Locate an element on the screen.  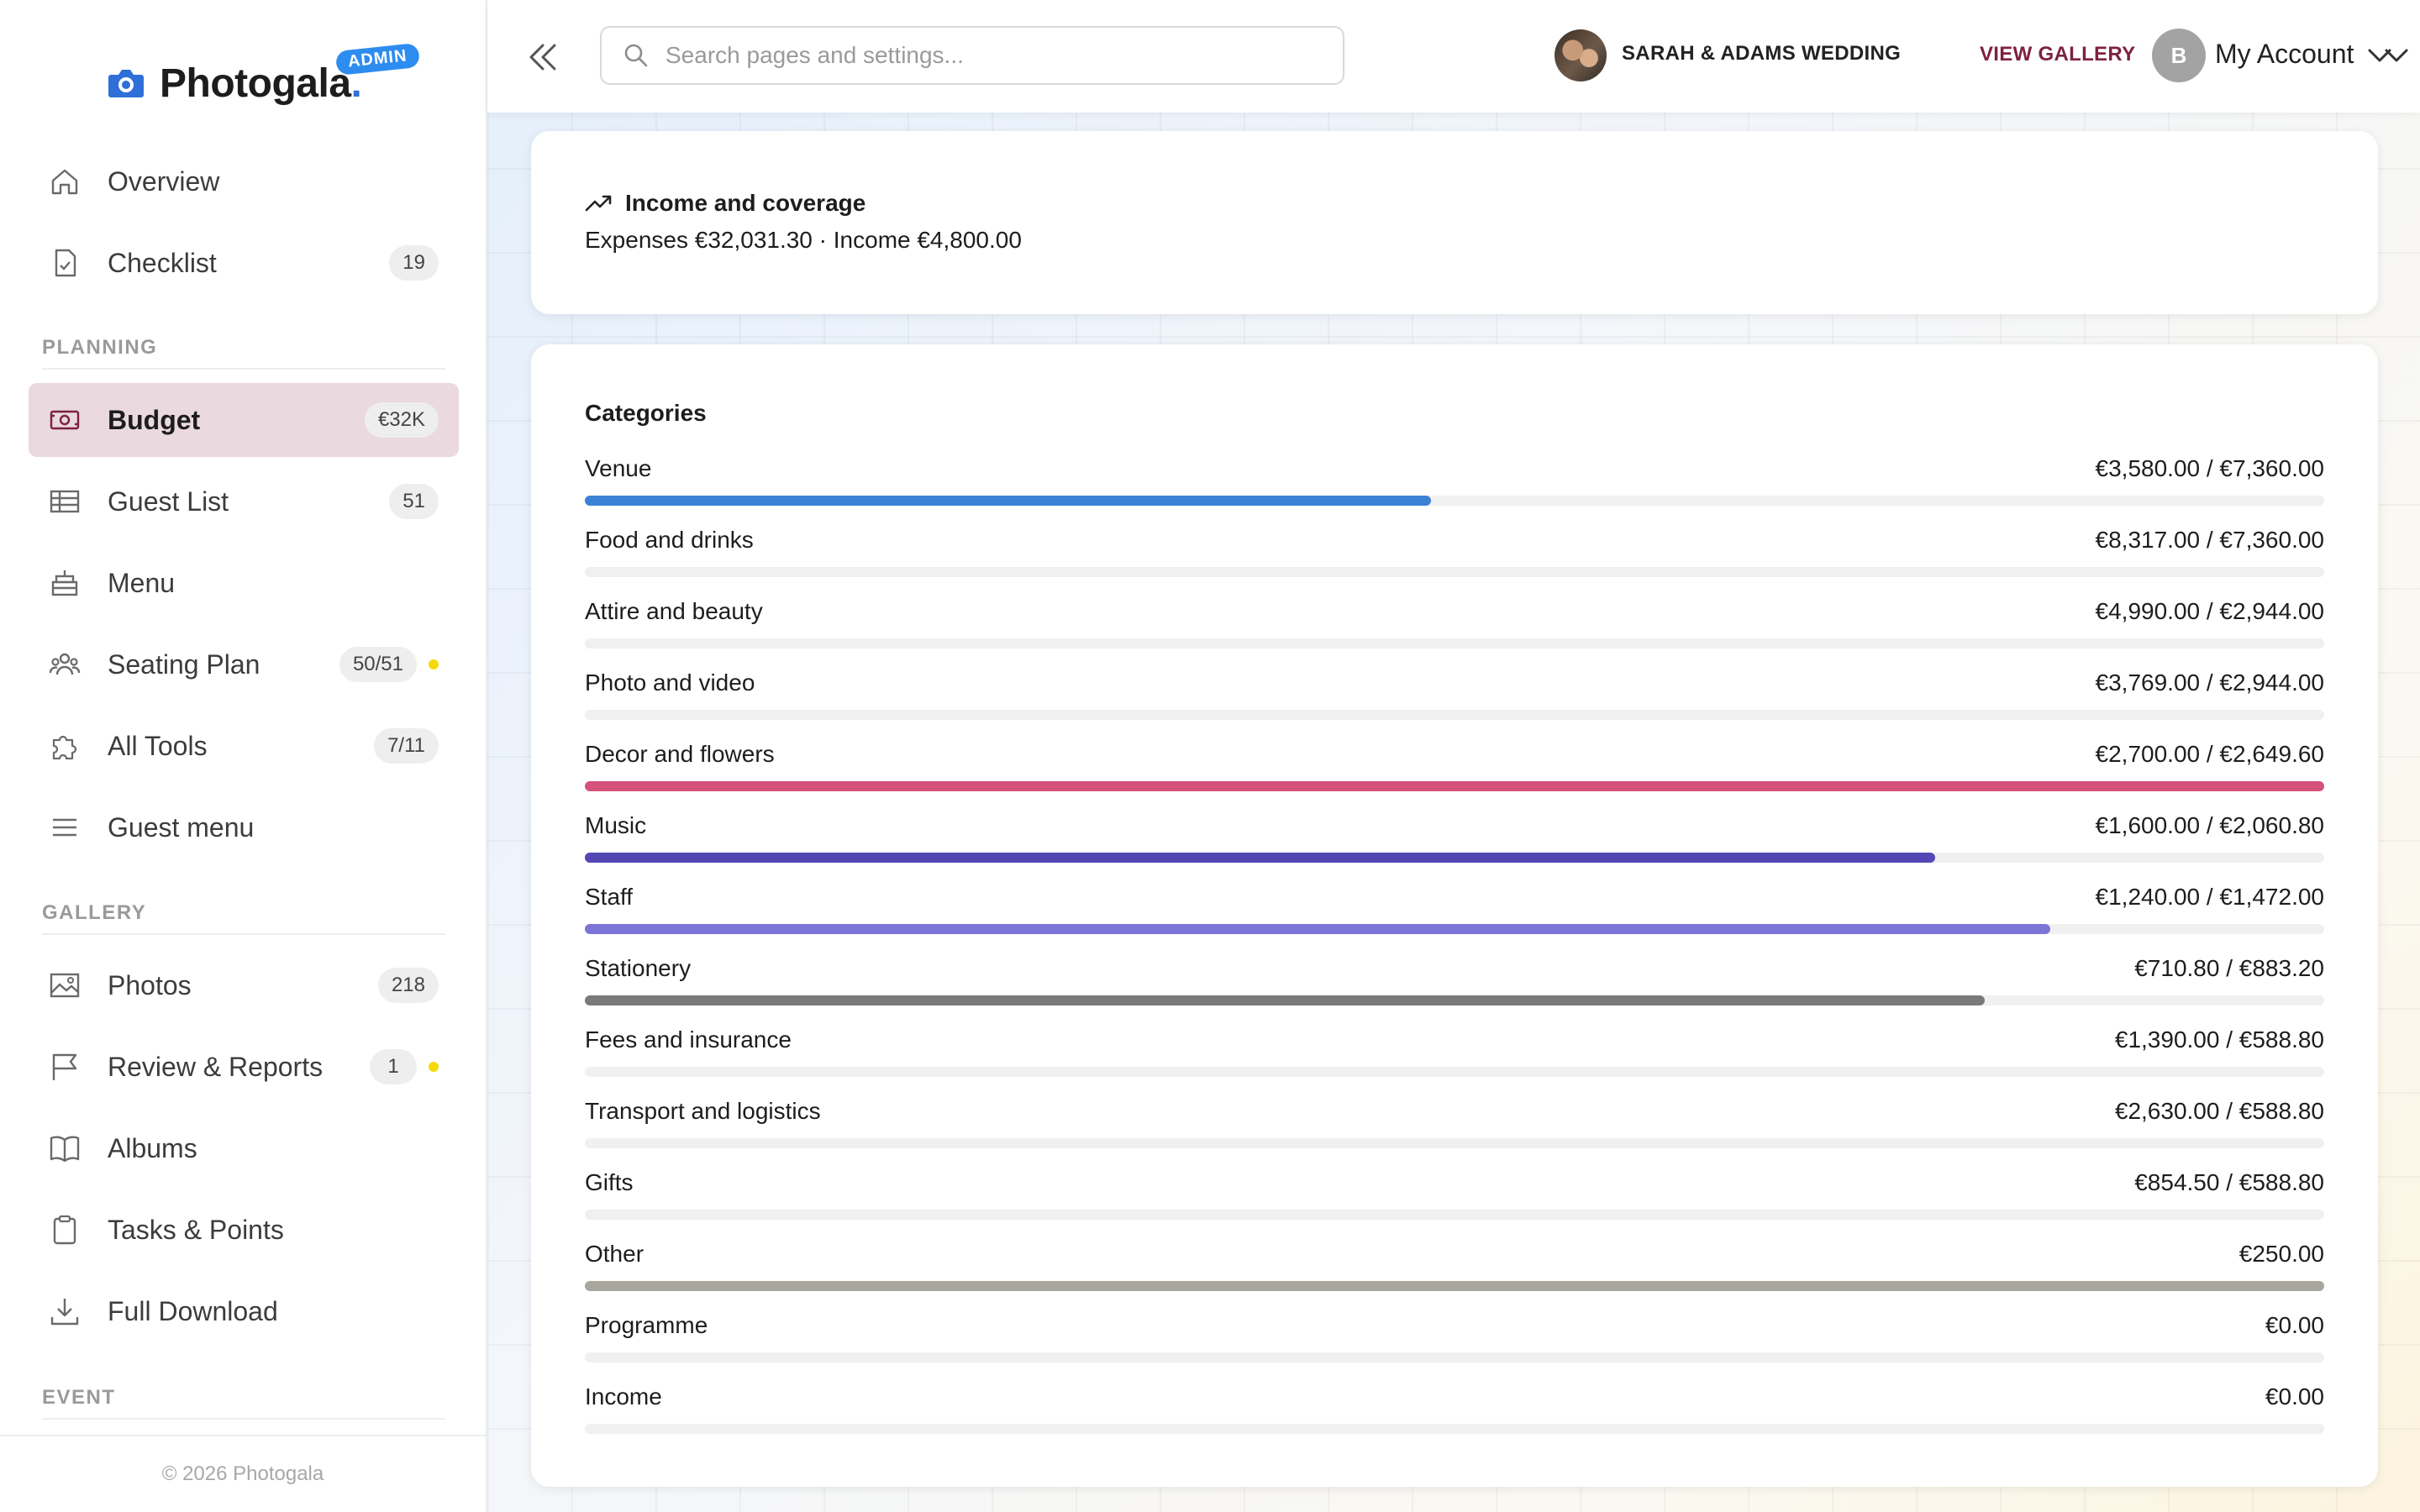
category-row: Income €0.00 is located at coordinates (1454, 1412).